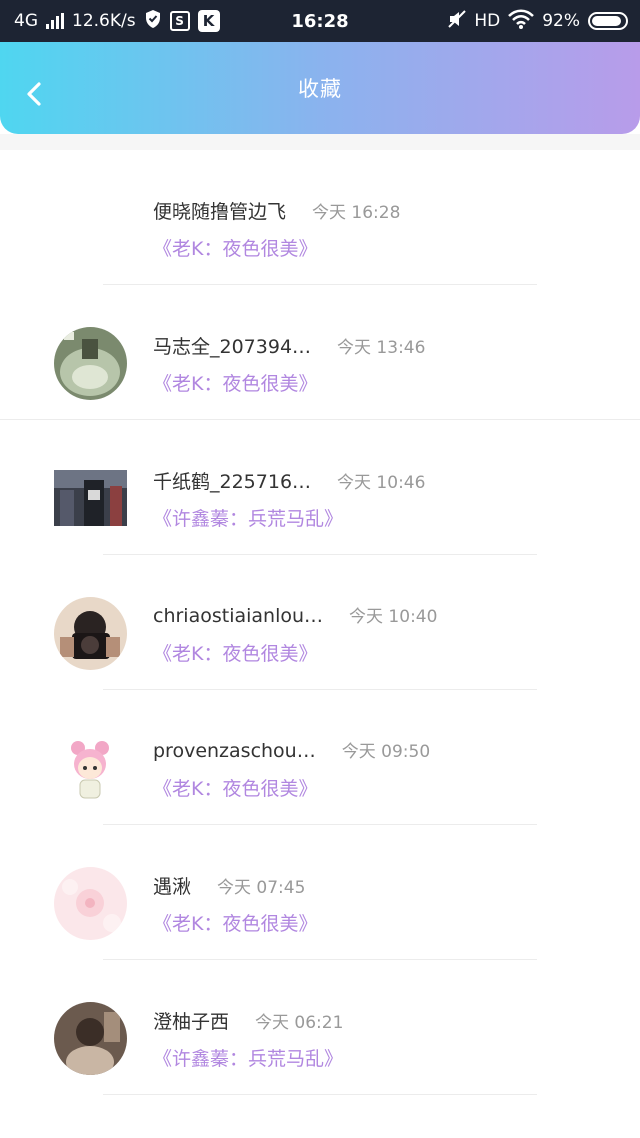 This screenshot has height=1138, width=640. I want to click on network-speed: 12.6K/s, so click(104, 21).